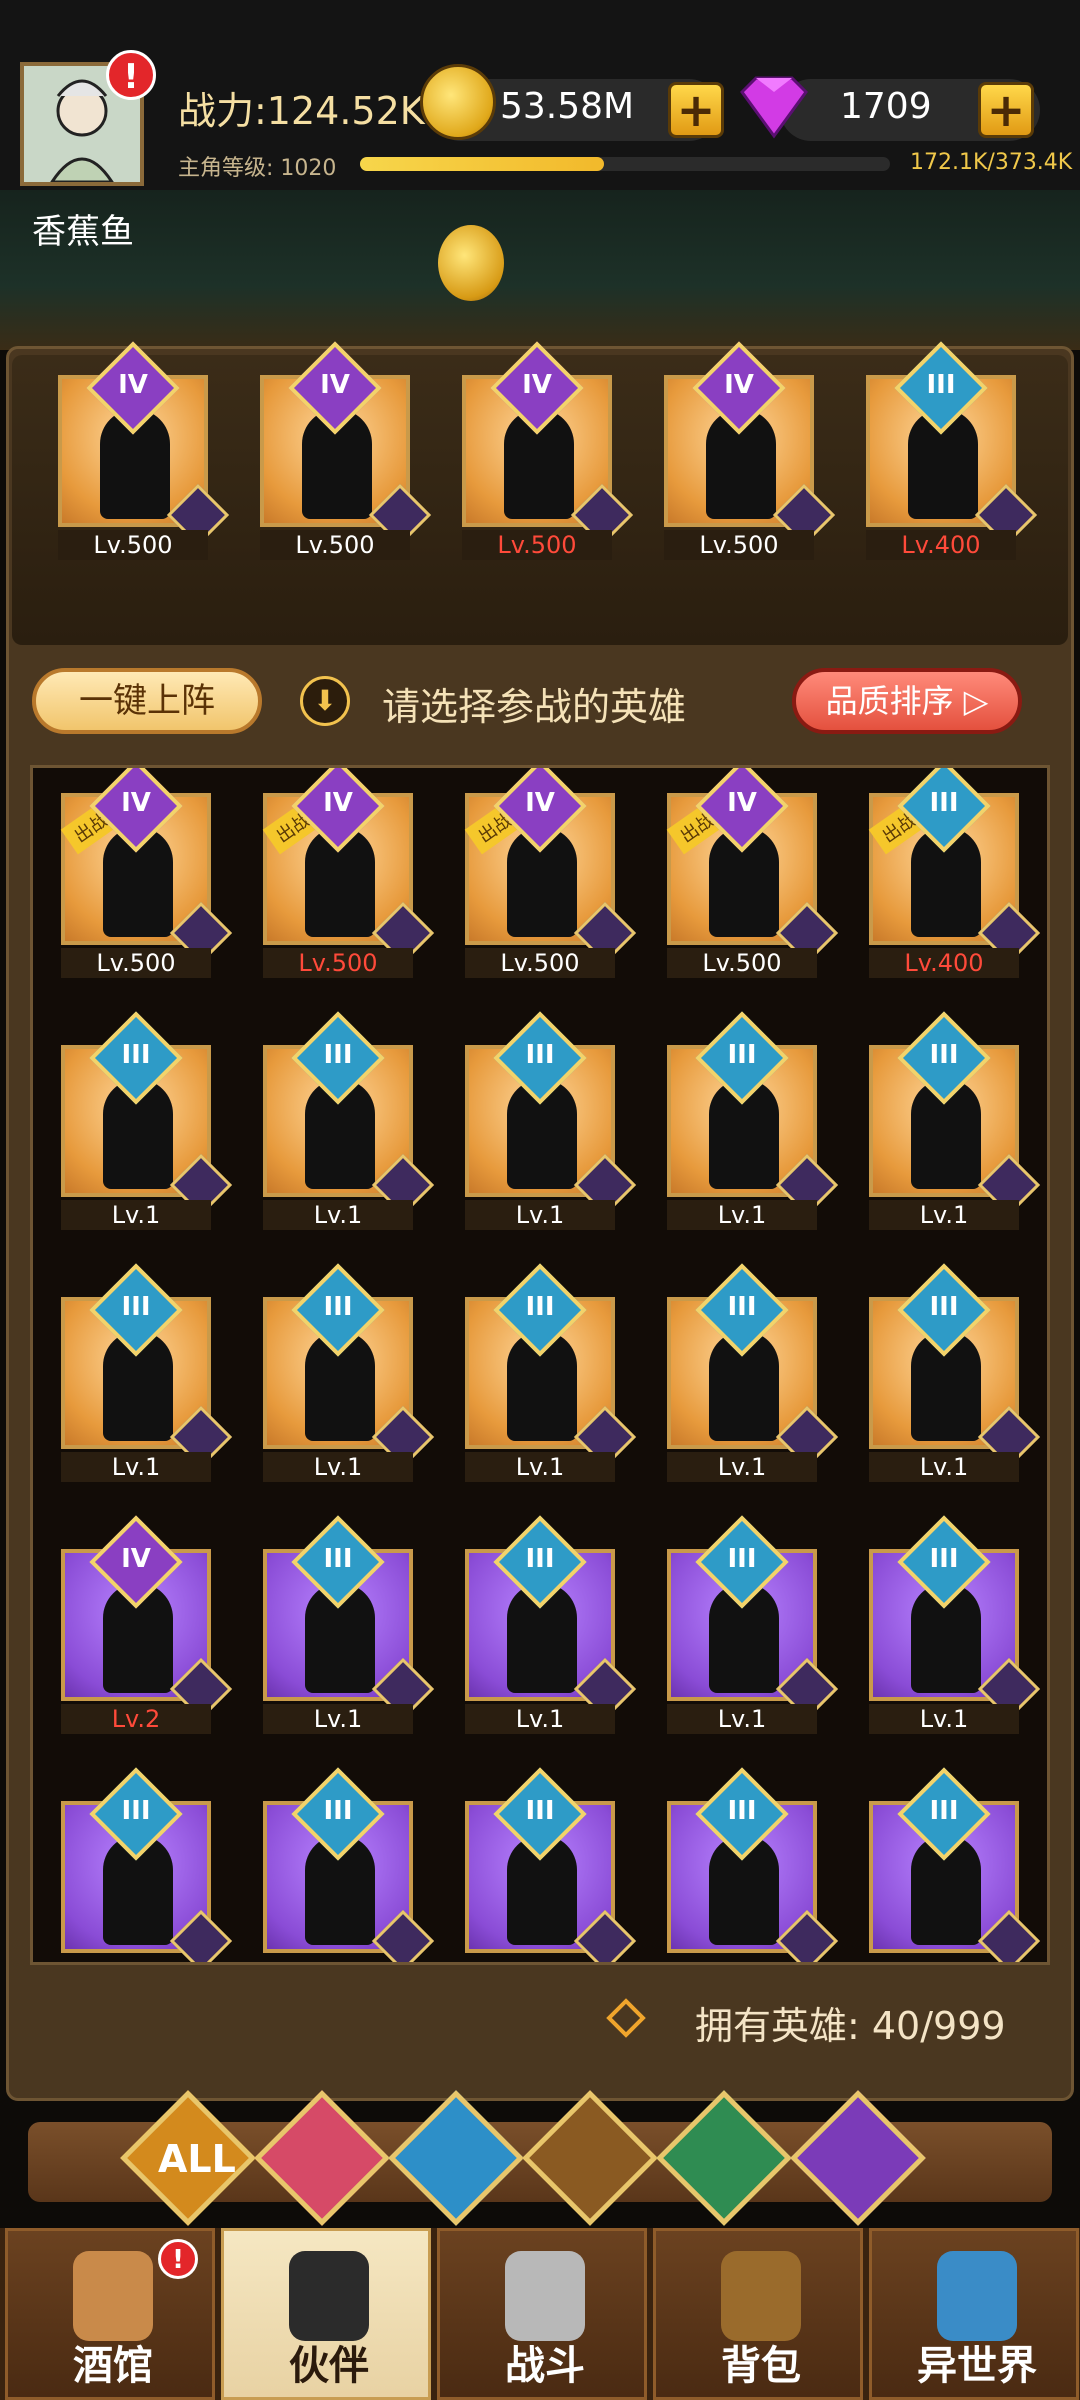  Describe the element at coordinates (886, 106) in the screenshot. I see `gem-amount: 1709` at that location.